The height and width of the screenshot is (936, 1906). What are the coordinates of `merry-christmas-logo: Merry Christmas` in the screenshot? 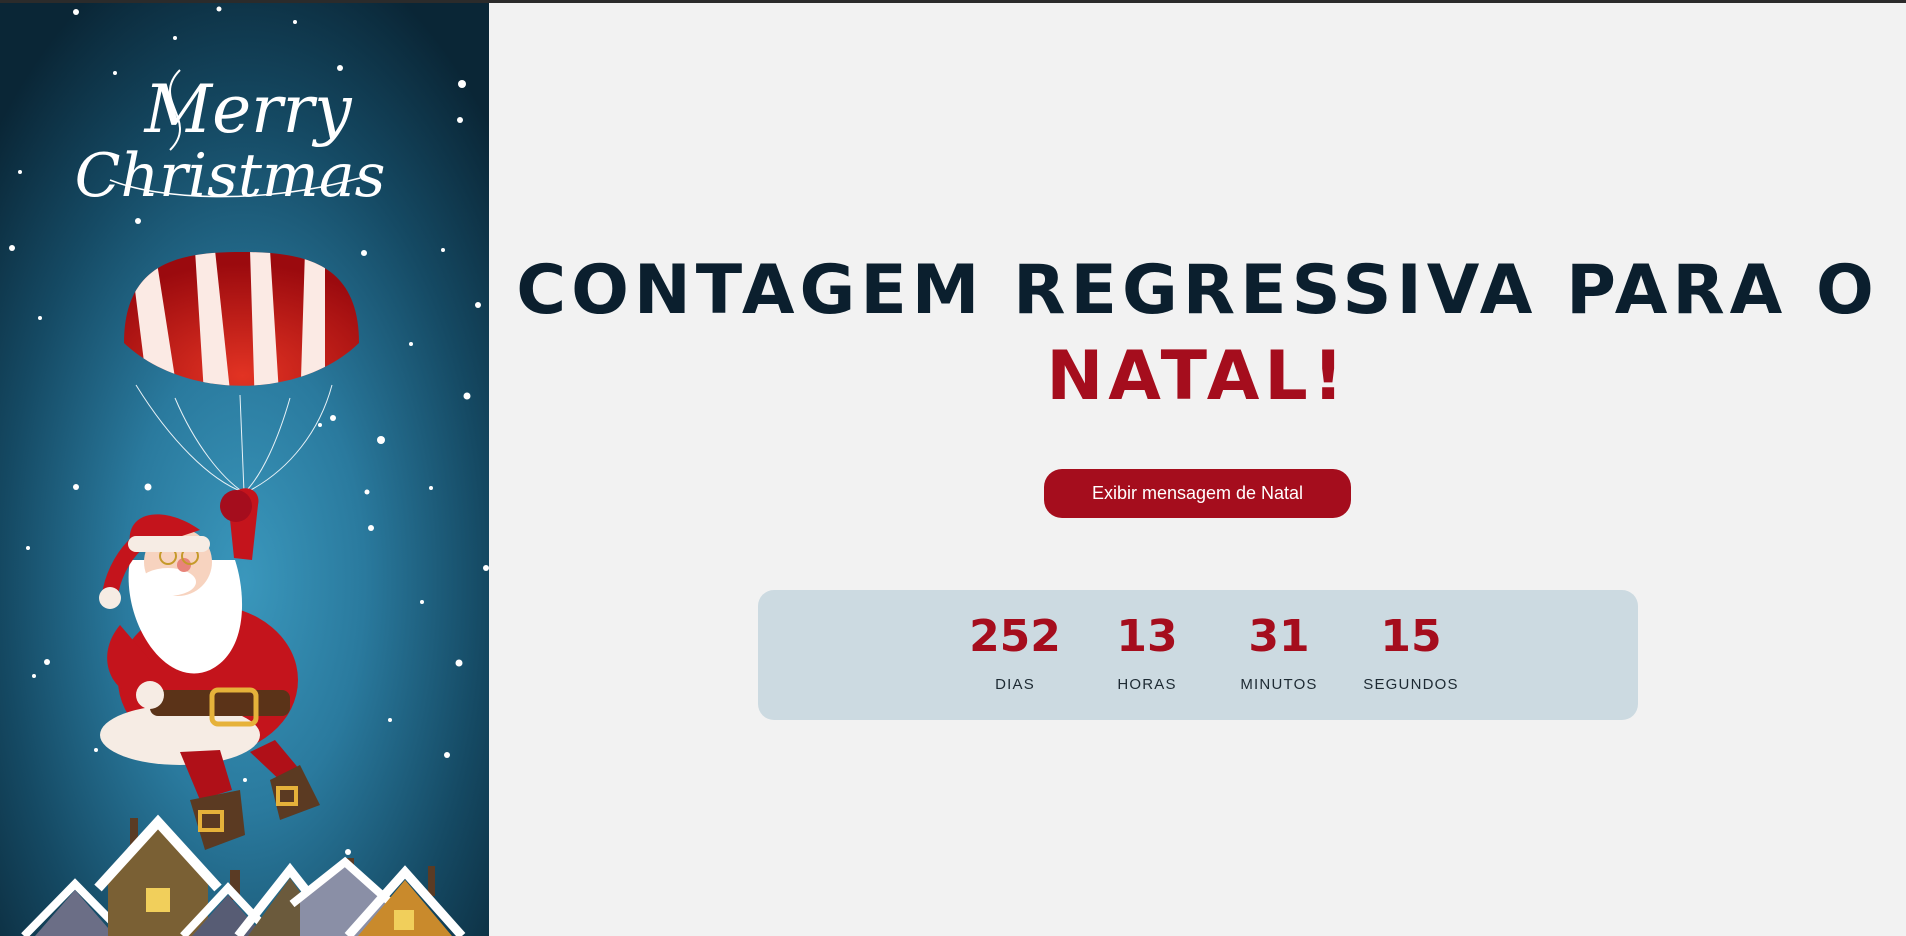 It's located at (230, 140).